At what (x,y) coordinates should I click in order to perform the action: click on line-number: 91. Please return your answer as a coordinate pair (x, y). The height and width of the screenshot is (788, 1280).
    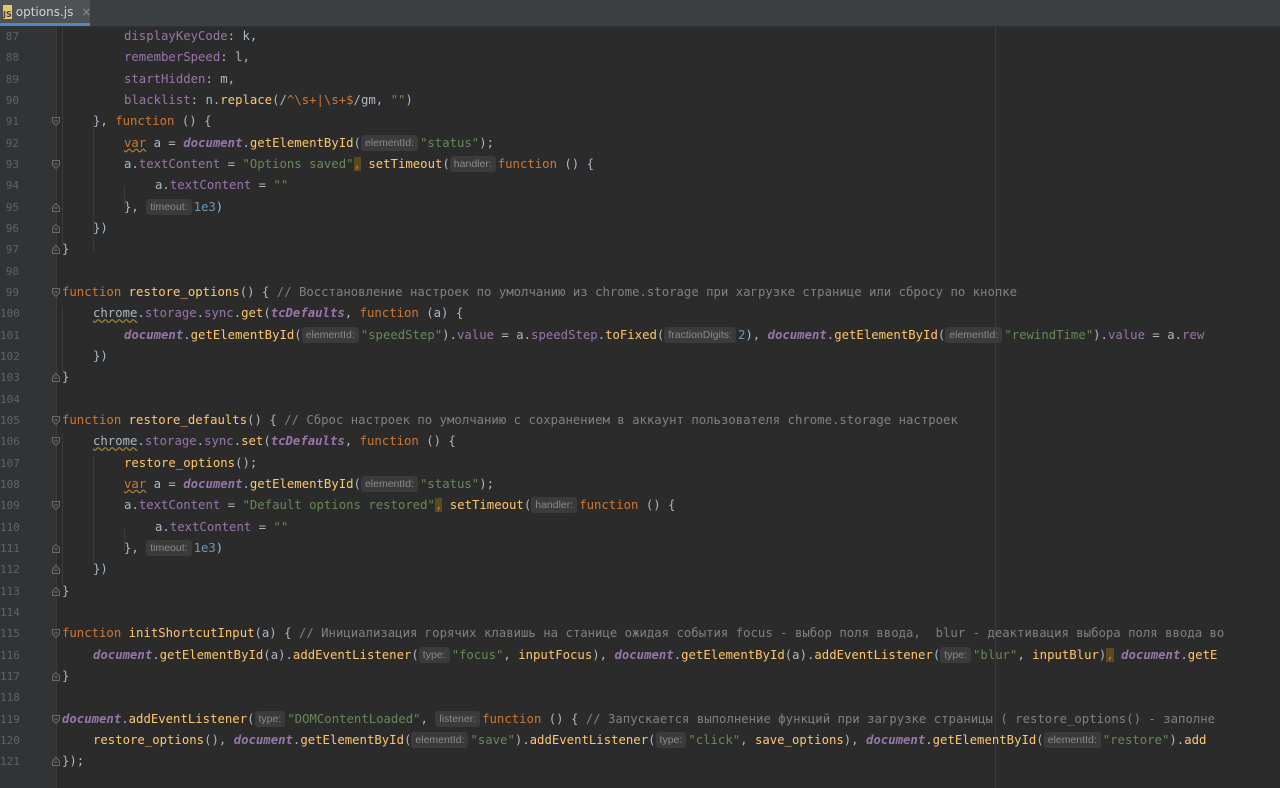
    Looking at the image, I should click on (12, 122).